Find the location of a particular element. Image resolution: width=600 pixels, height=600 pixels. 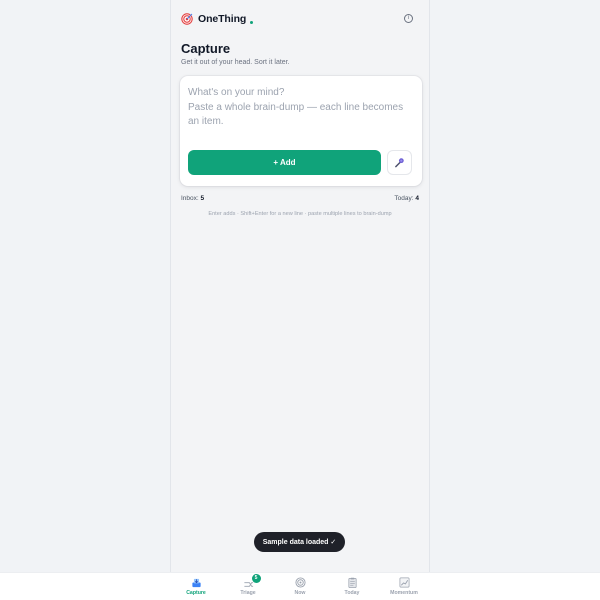

capture-input is located at coordinates (301, 114).